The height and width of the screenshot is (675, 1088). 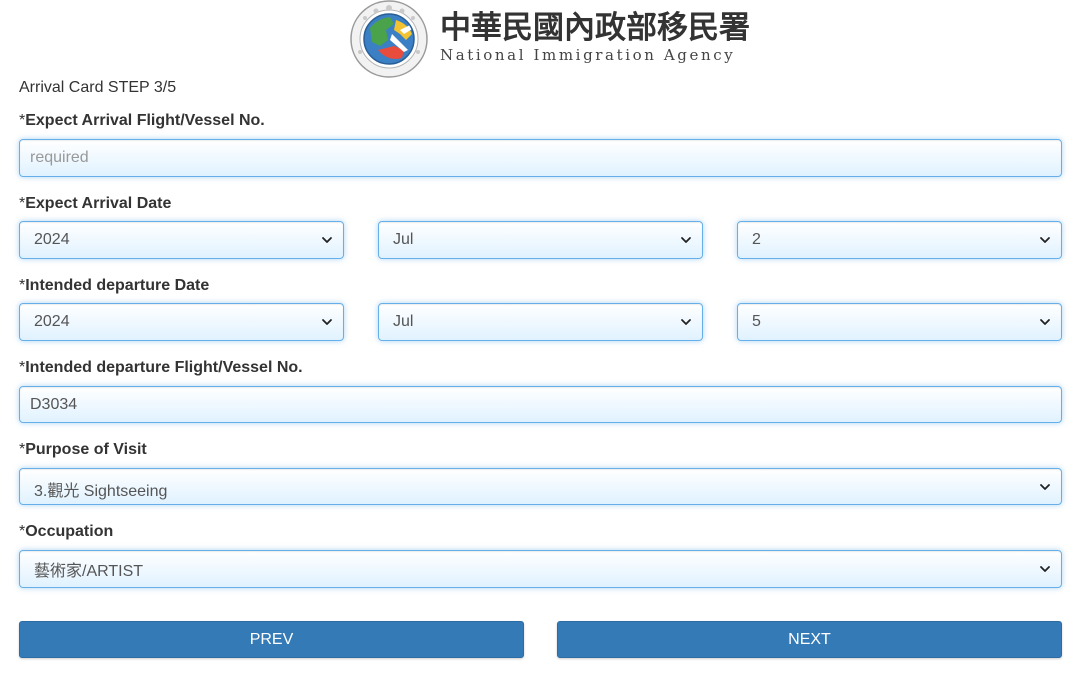 I want to click on departure-flight-value: D3034, so click(x=54, y=404).